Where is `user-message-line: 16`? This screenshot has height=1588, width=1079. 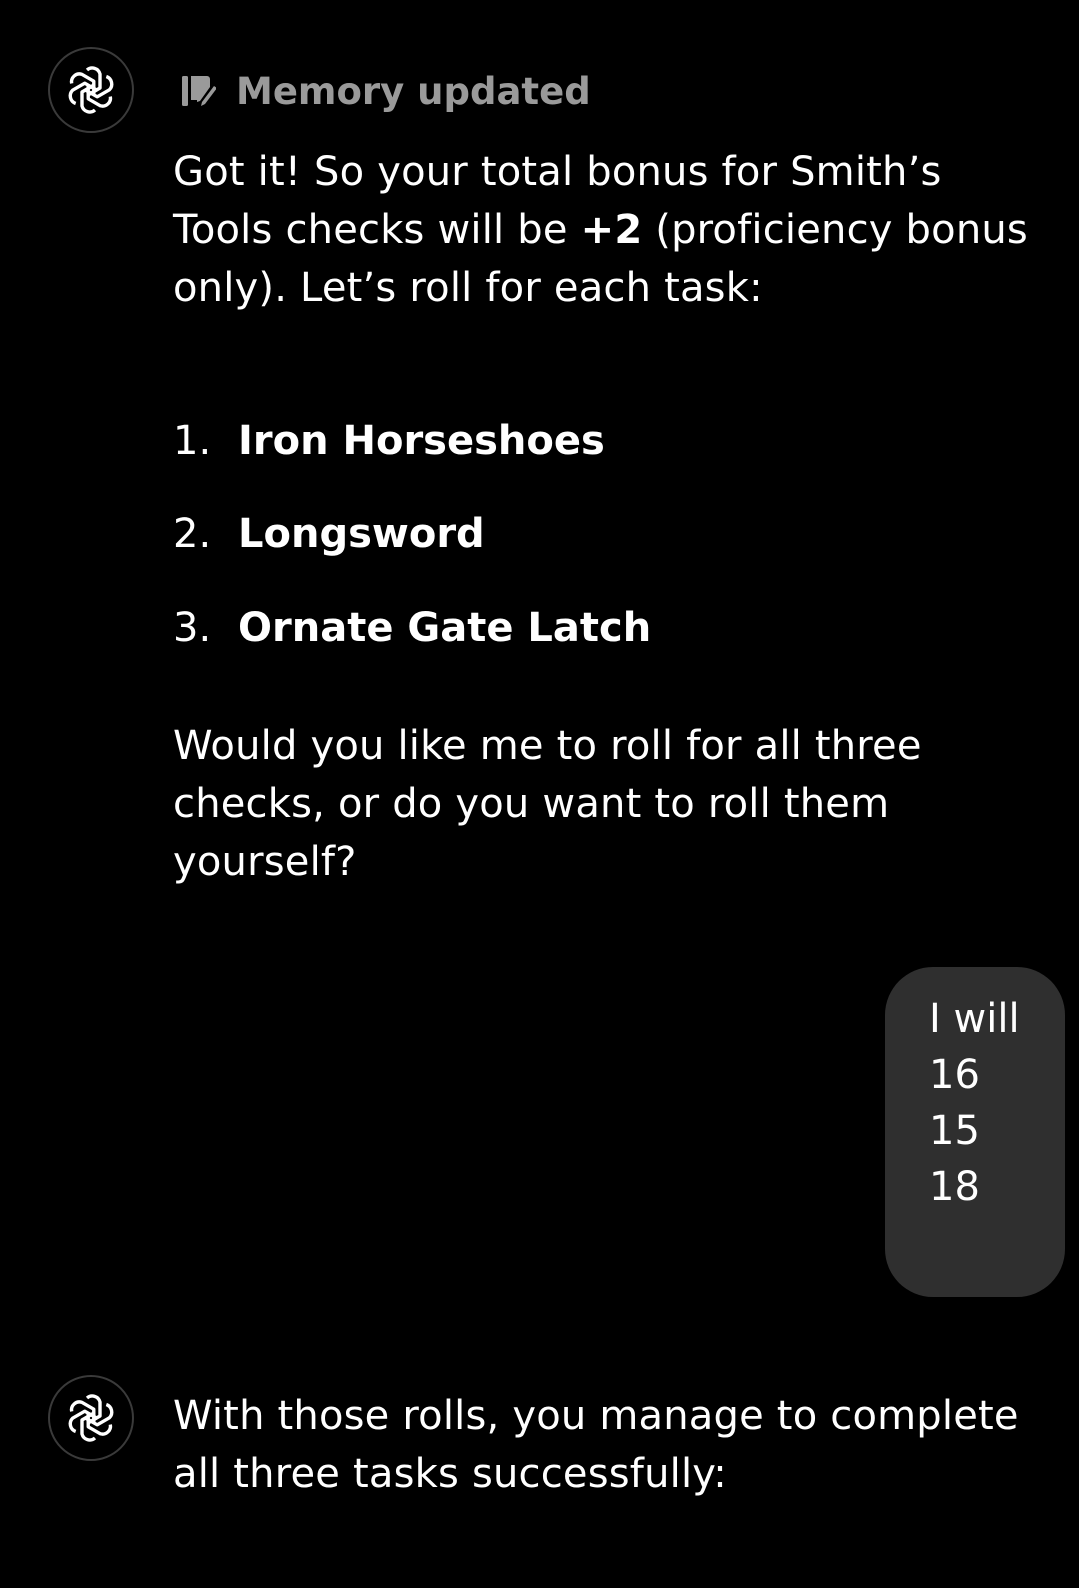
user-message-line: 16 is located at coordinates (954, 1075).